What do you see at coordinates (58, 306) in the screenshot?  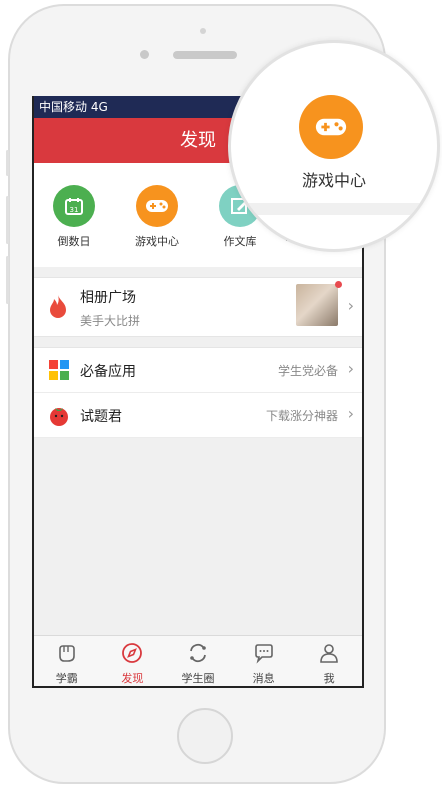 I see `flame-icon` at bounding box center [58, 306].